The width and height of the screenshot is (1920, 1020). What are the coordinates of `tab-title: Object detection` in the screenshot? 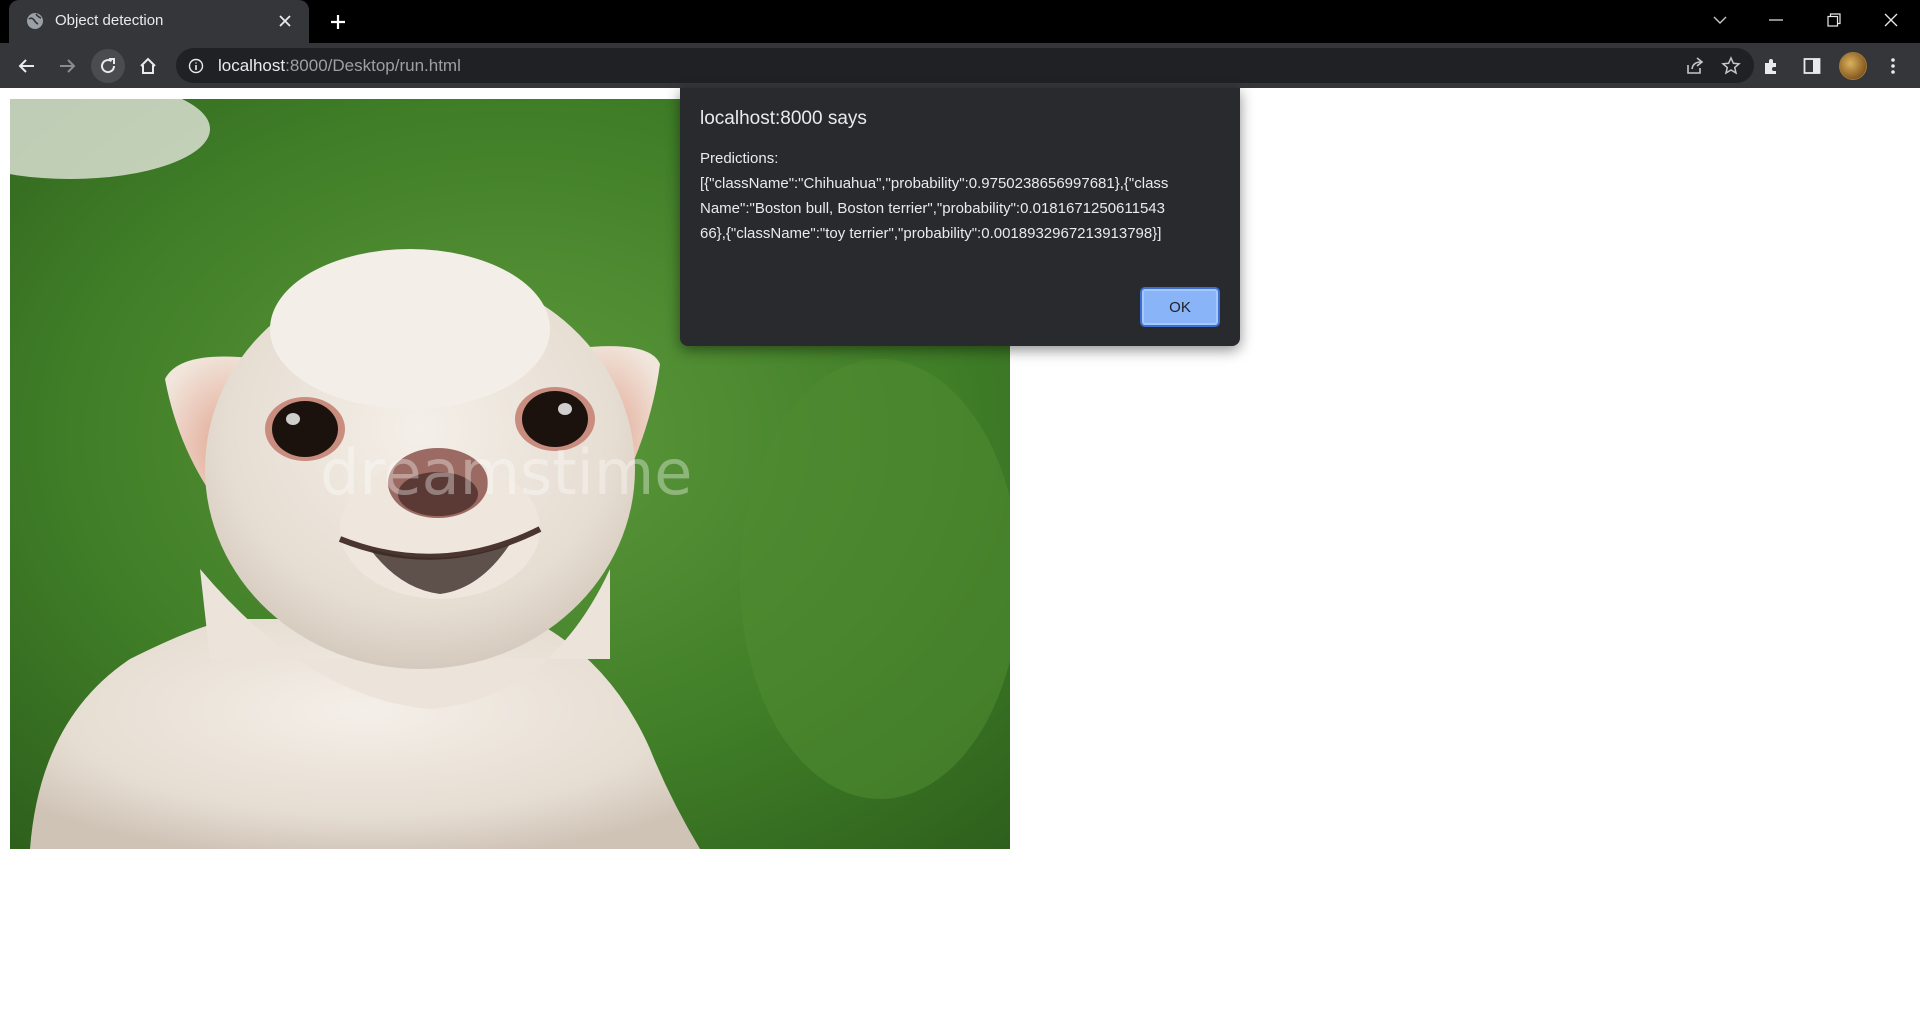 It's located at (109, 20).